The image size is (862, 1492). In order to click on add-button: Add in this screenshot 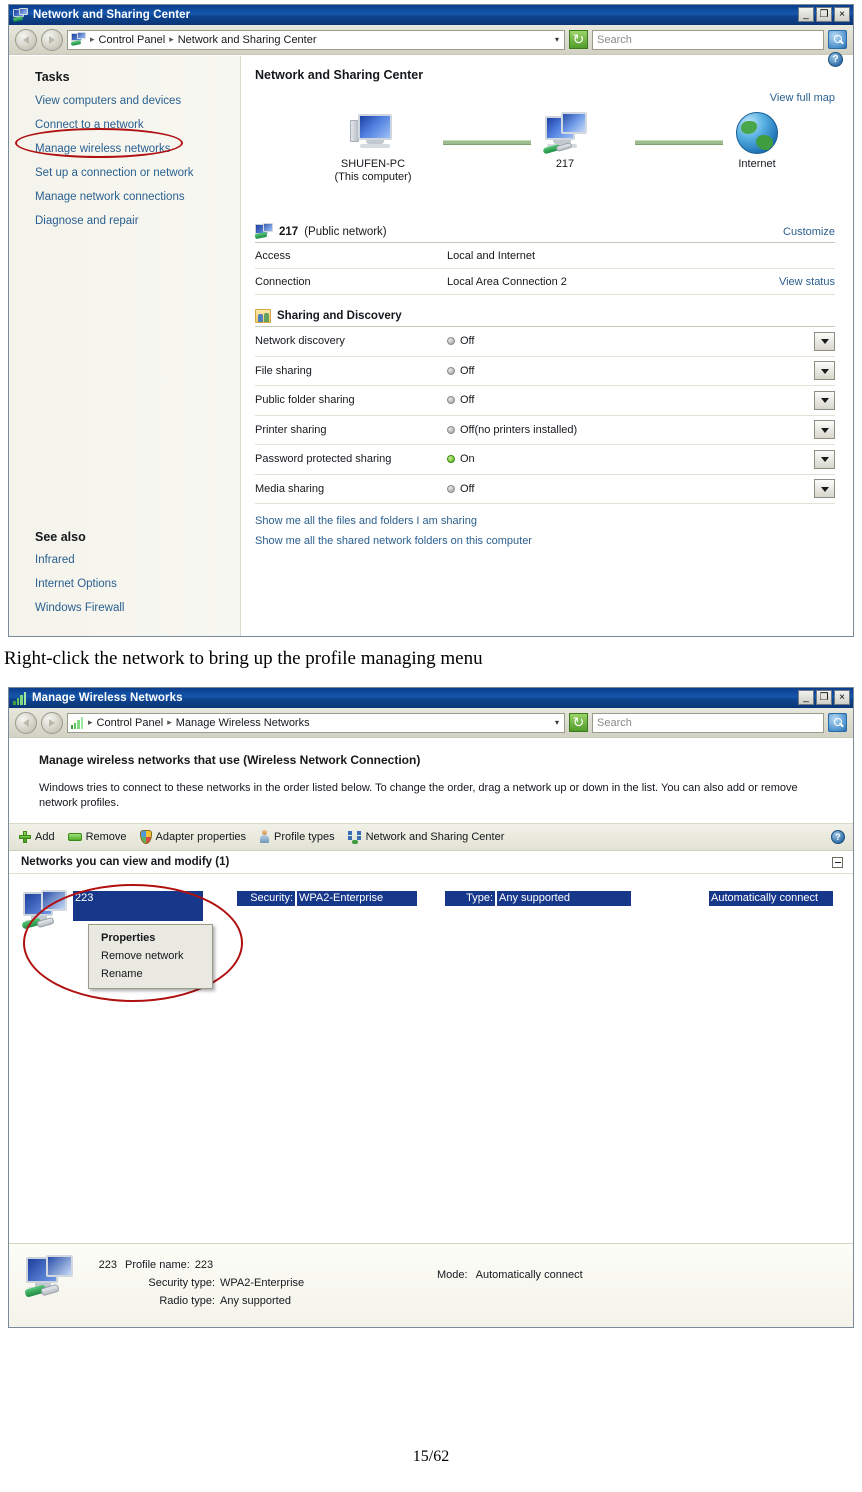, I will do `click(37, 837)`.